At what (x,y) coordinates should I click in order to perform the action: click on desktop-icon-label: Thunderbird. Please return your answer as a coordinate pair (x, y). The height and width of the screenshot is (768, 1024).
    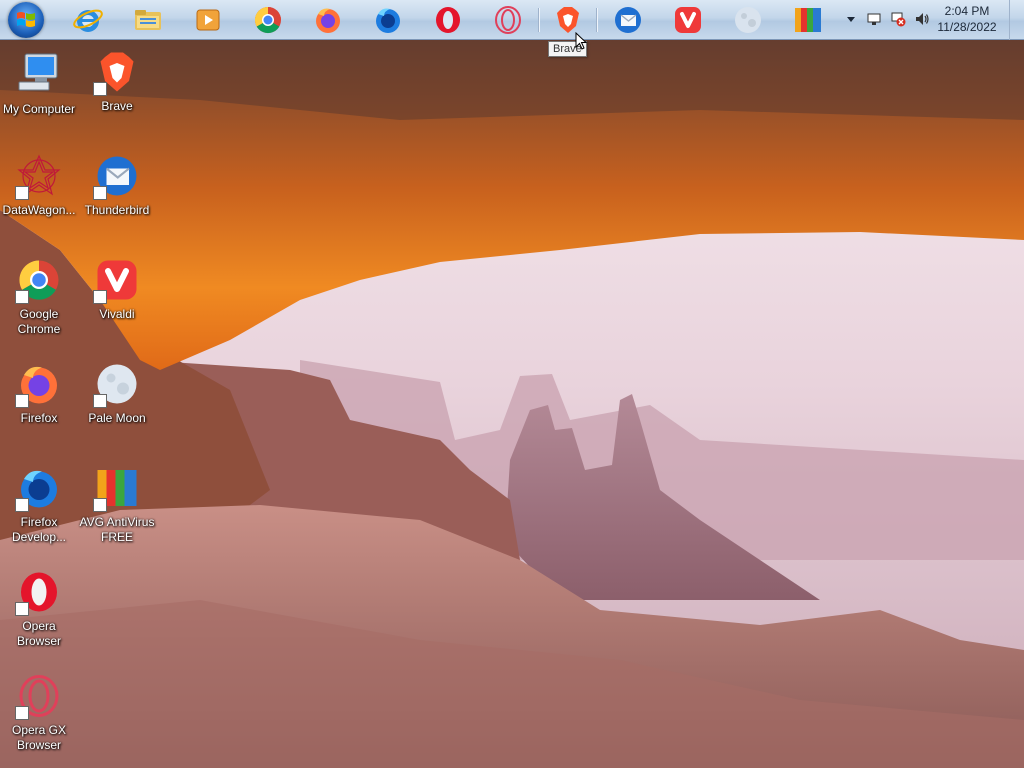
    Looking at the image, I should click on (117, 210).